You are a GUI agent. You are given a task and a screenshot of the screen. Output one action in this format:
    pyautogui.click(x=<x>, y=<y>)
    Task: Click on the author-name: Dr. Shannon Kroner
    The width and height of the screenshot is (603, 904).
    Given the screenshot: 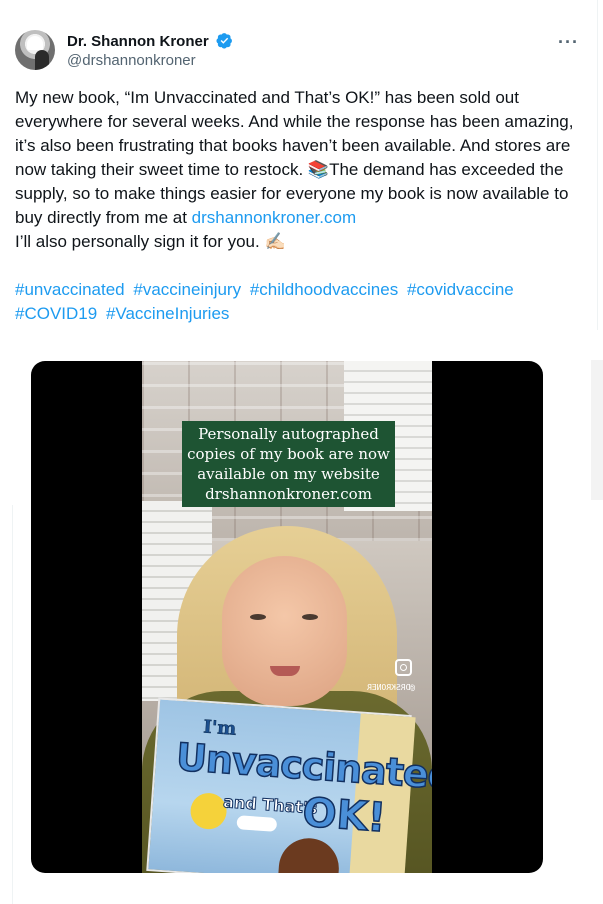 What is the action you would take?
    pyautogui.click(x=150, y=41)
    